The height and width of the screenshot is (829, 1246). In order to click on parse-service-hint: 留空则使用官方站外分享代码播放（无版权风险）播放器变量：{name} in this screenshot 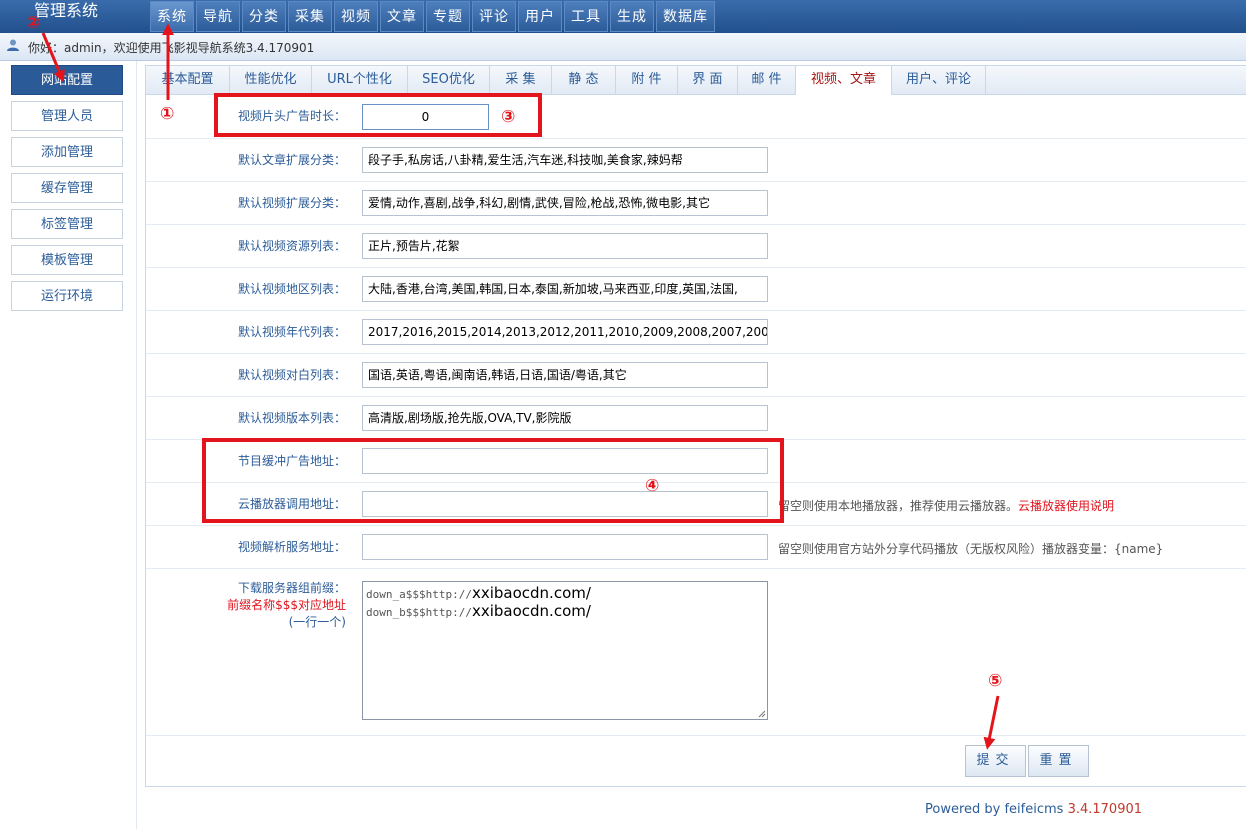, I will do `click(971, 549)`.